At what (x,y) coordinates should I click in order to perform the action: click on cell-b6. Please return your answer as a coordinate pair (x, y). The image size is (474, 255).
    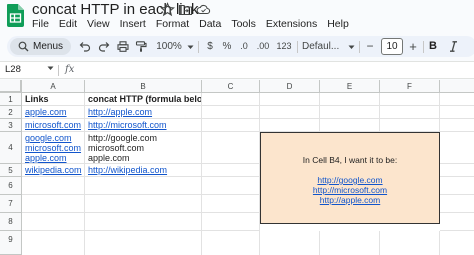
    Looking at the image, I should click on (143, 186).